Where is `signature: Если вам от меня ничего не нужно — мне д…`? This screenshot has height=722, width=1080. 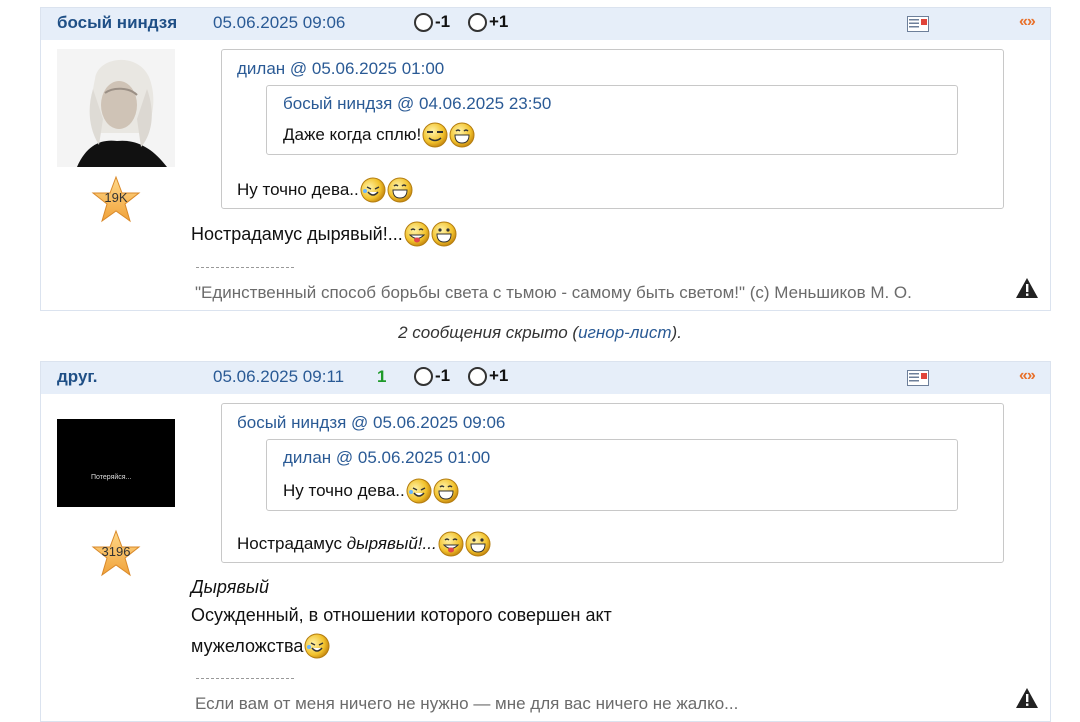
signature: Если вам от меня ничего не нужно — мне д… is located at coordinates (467, 703).